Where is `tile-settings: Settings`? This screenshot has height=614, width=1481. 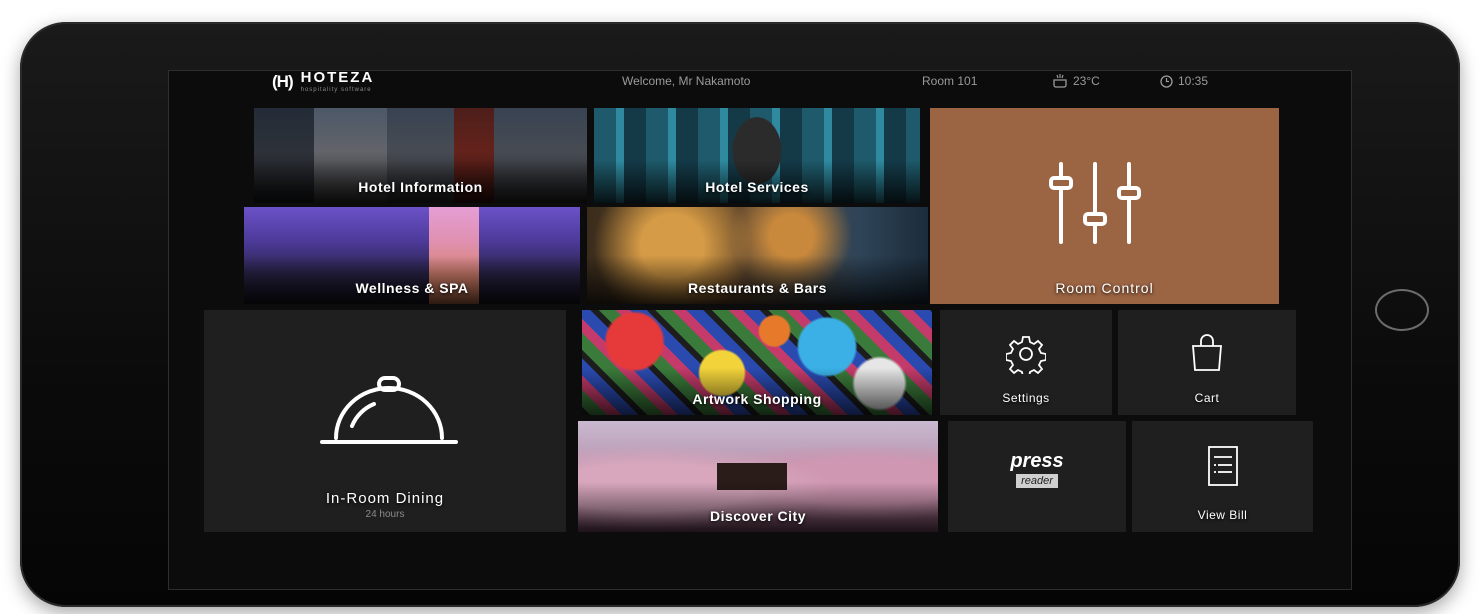
tile-settings: Settings is located at coordinates (1026, 362).